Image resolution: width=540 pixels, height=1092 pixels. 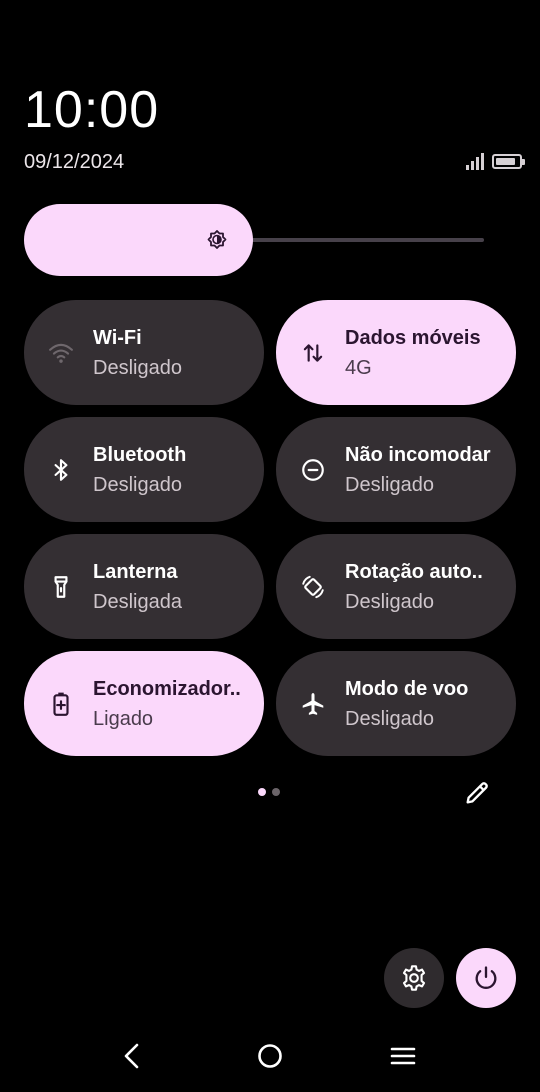 I want to click on flashlight-icon, so click(x=61, y=587).